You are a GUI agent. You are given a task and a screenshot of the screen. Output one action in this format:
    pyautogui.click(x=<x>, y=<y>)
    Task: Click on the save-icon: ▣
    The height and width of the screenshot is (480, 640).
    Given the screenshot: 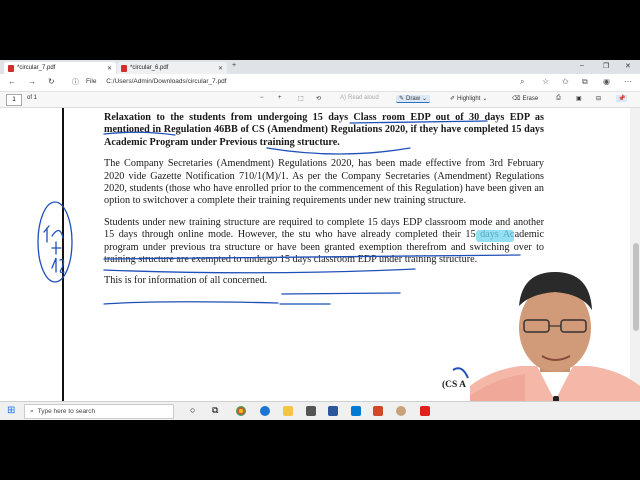 What is the action you would take?
    pyautogui.click(x=579, y=98)
    